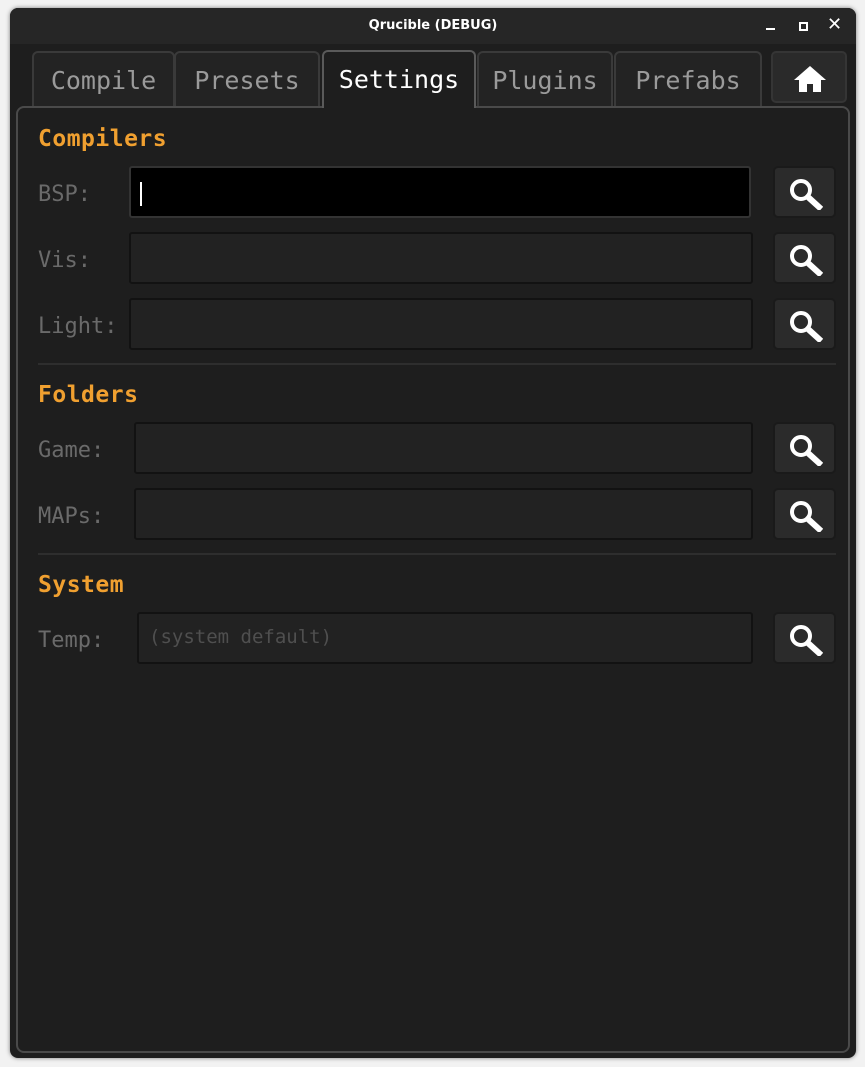 This screenshot has height=1067, width=865. I want to click on home-icon, so click(810, 79).